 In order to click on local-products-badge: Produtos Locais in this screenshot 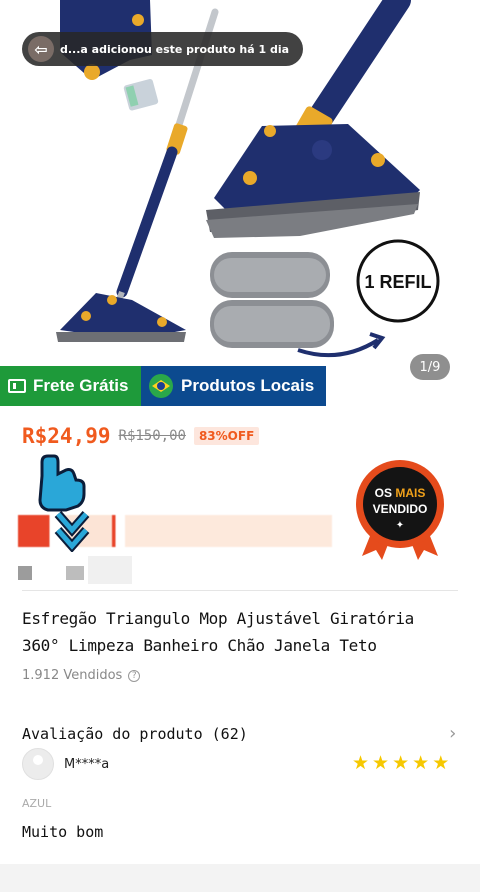, I will do `click(233, 386)`.